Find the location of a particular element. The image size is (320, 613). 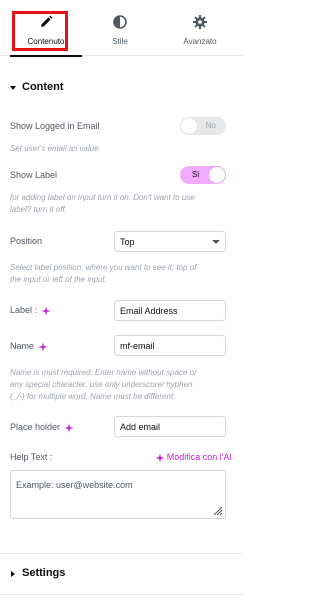

help-text-value: Example: user@website.com is located at coordinates (74, 485).